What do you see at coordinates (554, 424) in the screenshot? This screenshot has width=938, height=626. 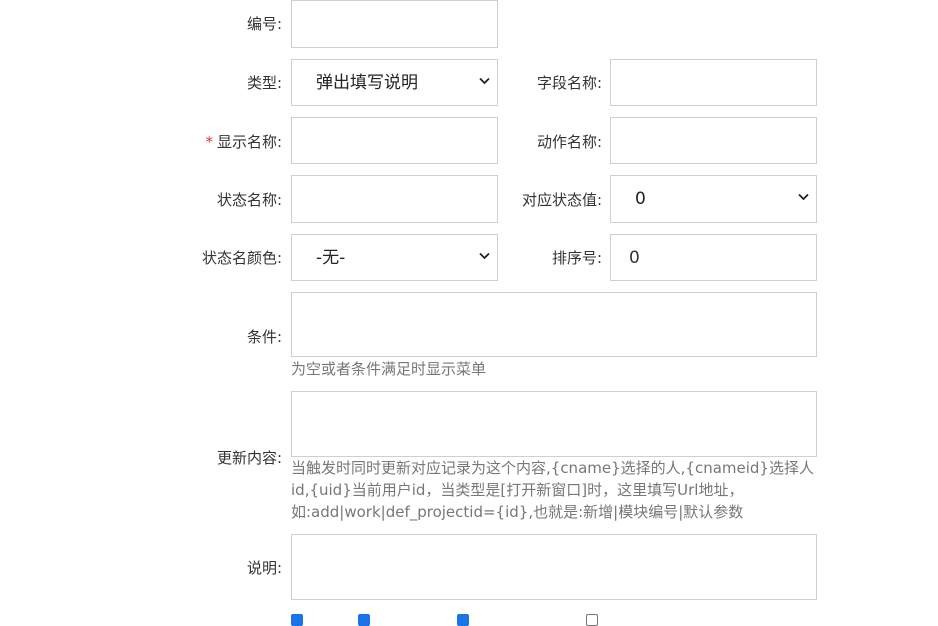 I see `update-content-textarea` at bounding box center [554, 424].